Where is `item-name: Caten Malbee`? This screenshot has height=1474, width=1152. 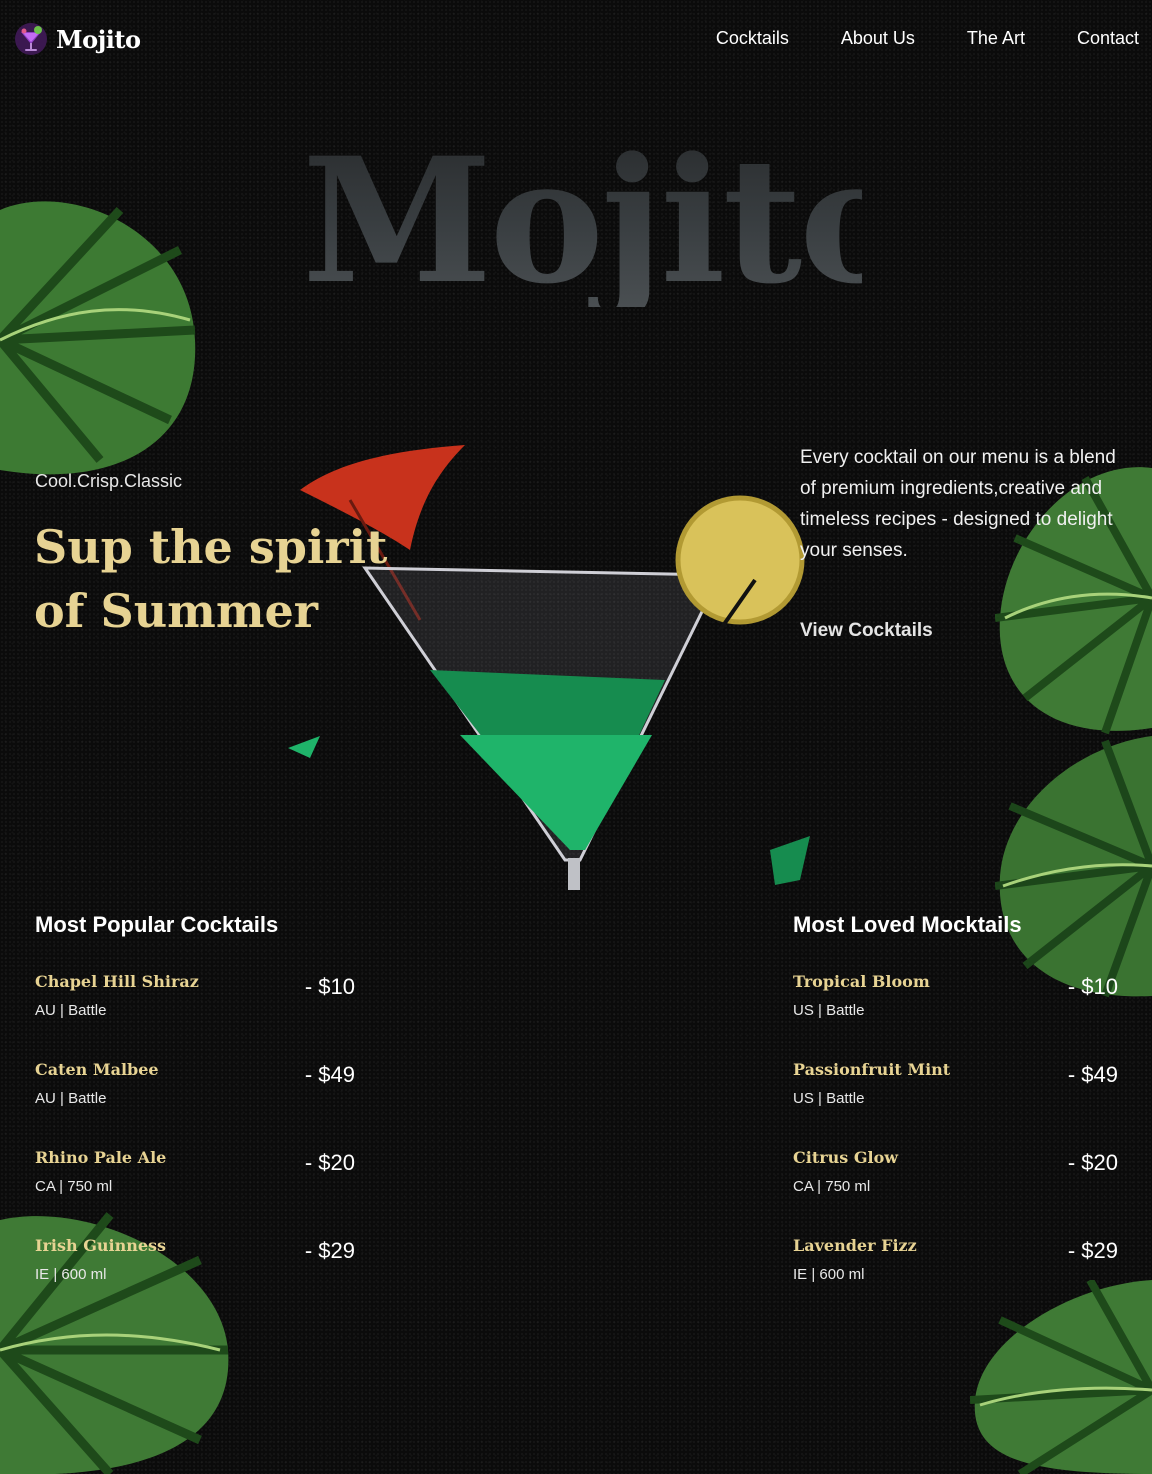
item-name: Caten Malbee is located at coordinates (97, 1069).